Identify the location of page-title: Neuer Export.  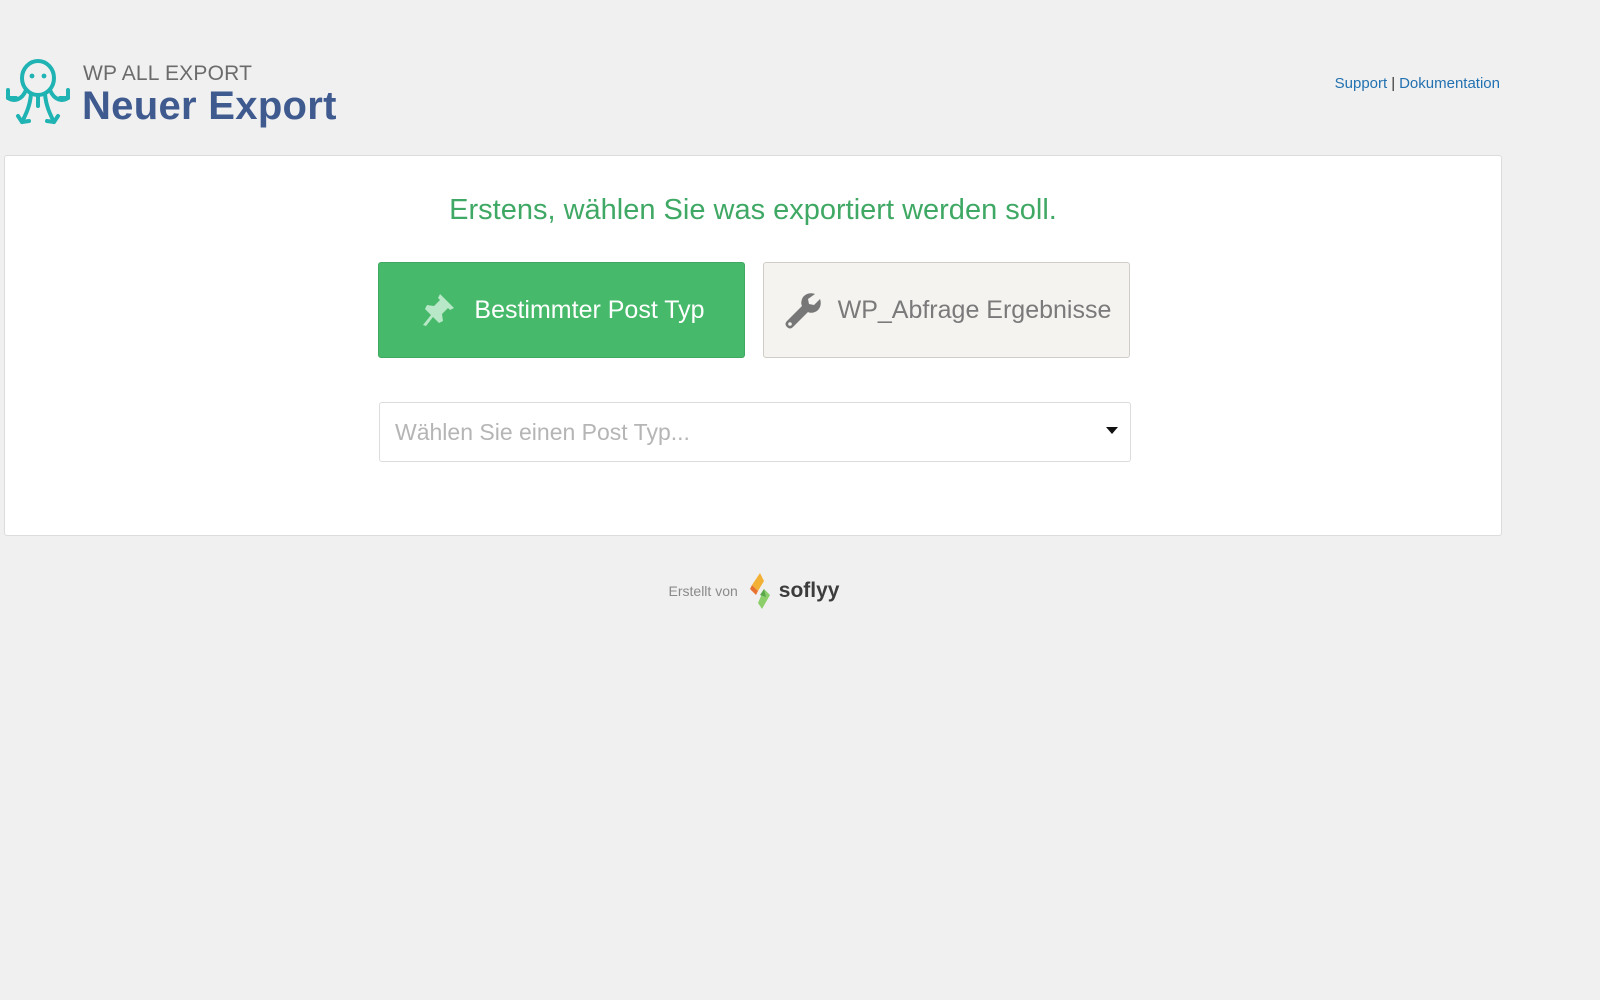
(209, 106).